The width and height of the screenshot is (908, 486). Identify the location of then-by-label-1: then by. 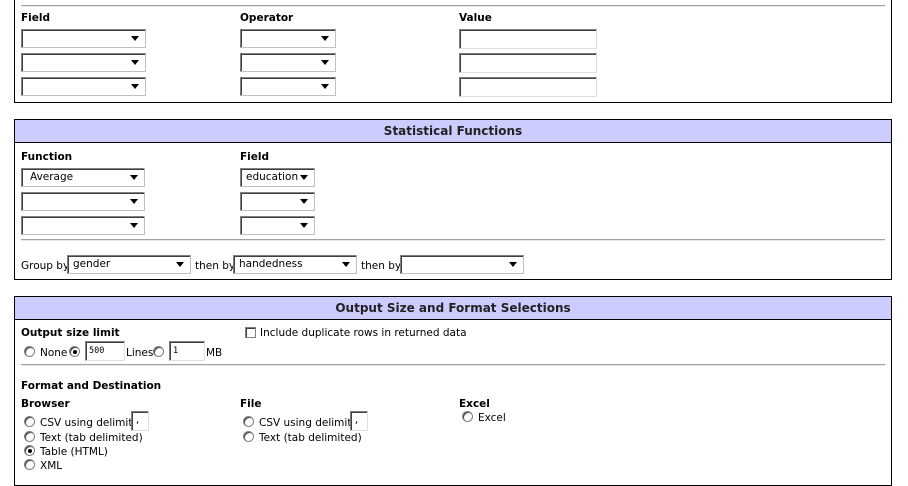
(215, 266).